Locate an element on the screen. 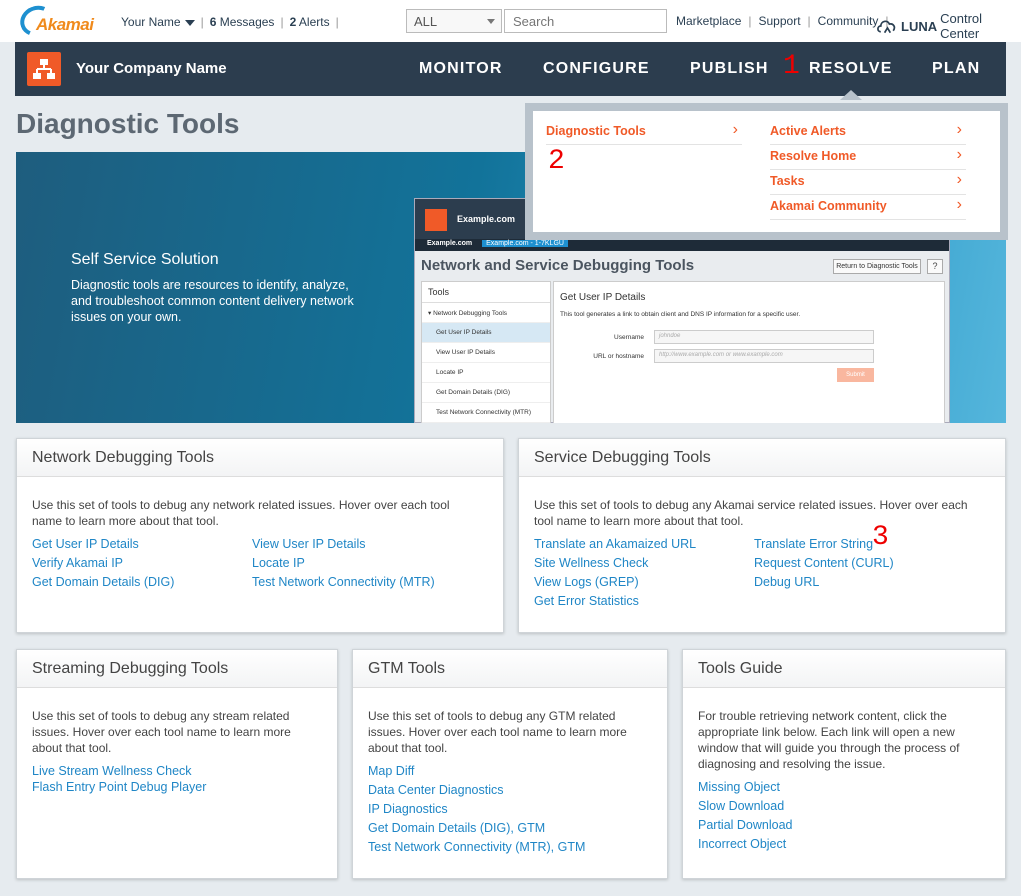 The image size is (1021, 896). company-name: Your Company Name is located at coordinates (151, 68).